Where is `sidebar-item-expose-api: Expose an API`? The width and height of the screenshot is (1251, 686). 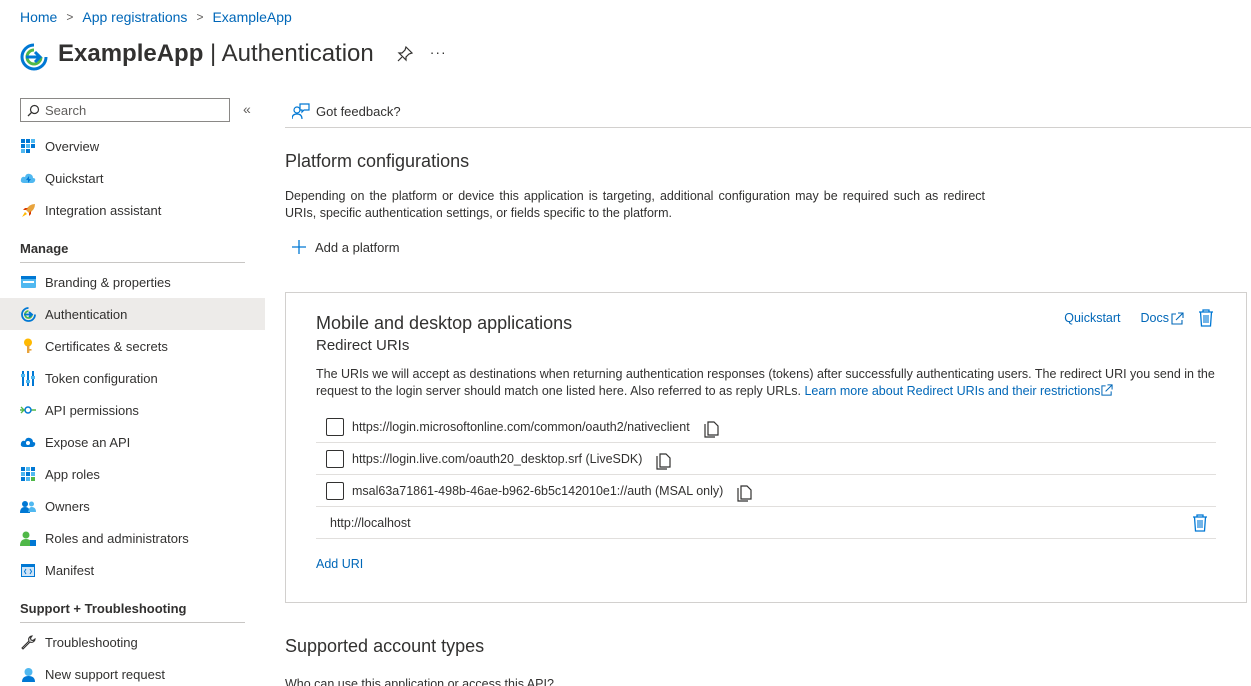 sidebar-item-expose-api: Expose an API is located at coordinates (132, 442).